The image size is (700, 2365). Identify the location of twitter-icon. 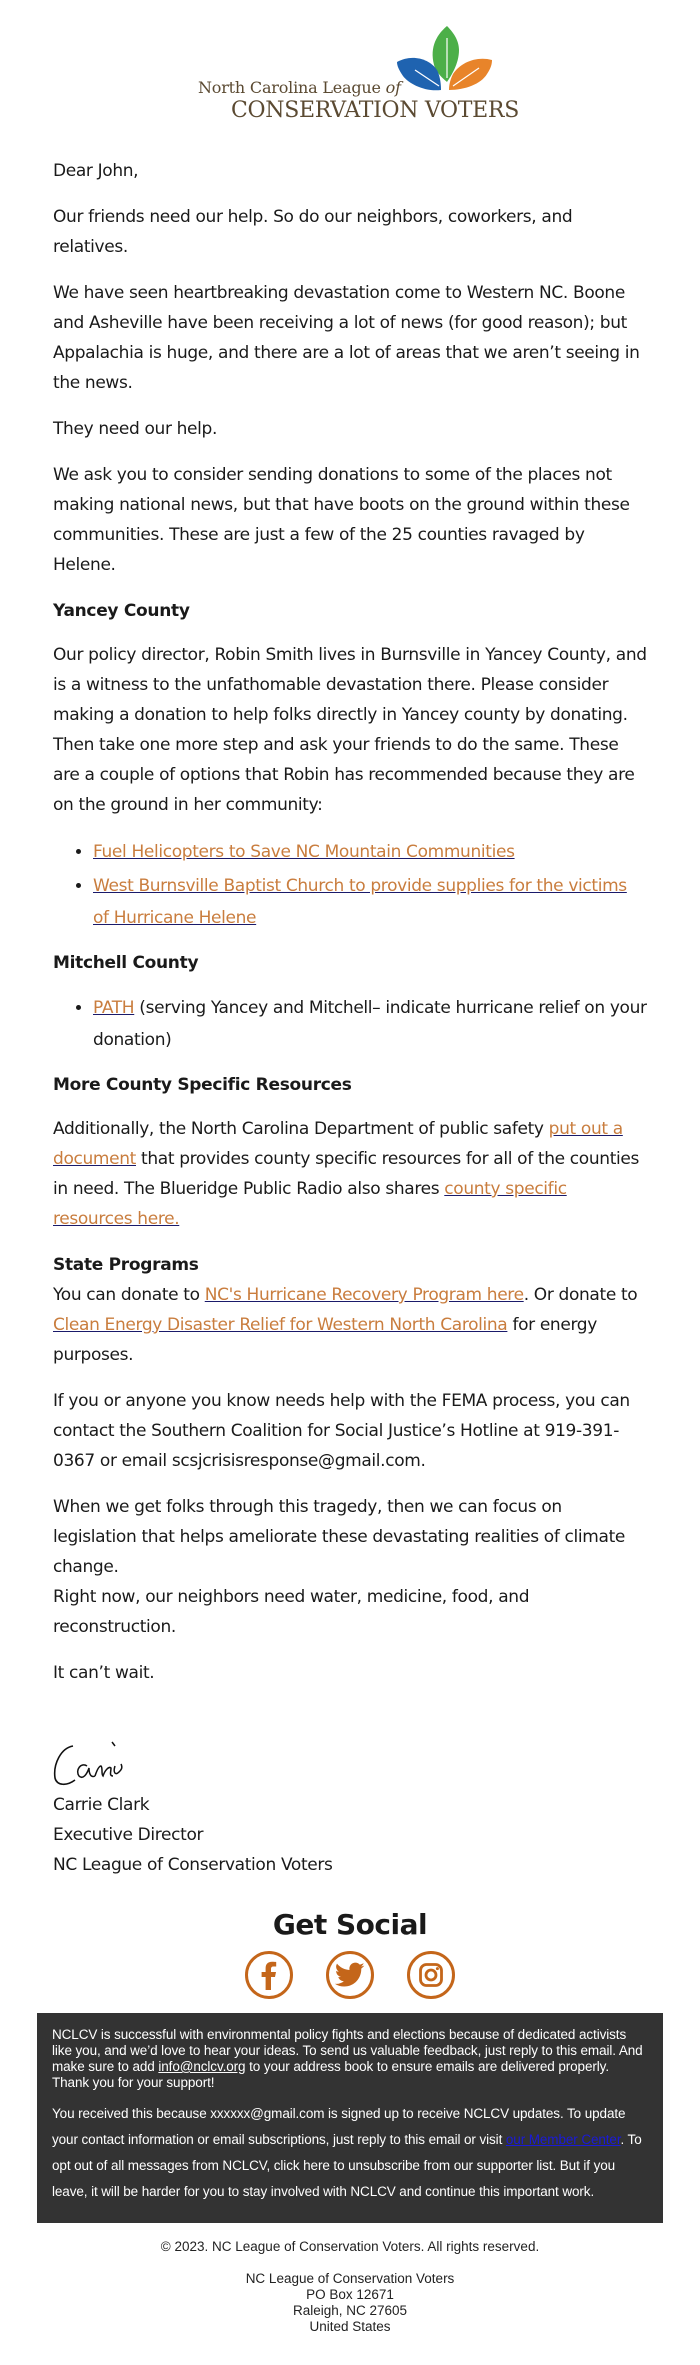
(350, 1974).